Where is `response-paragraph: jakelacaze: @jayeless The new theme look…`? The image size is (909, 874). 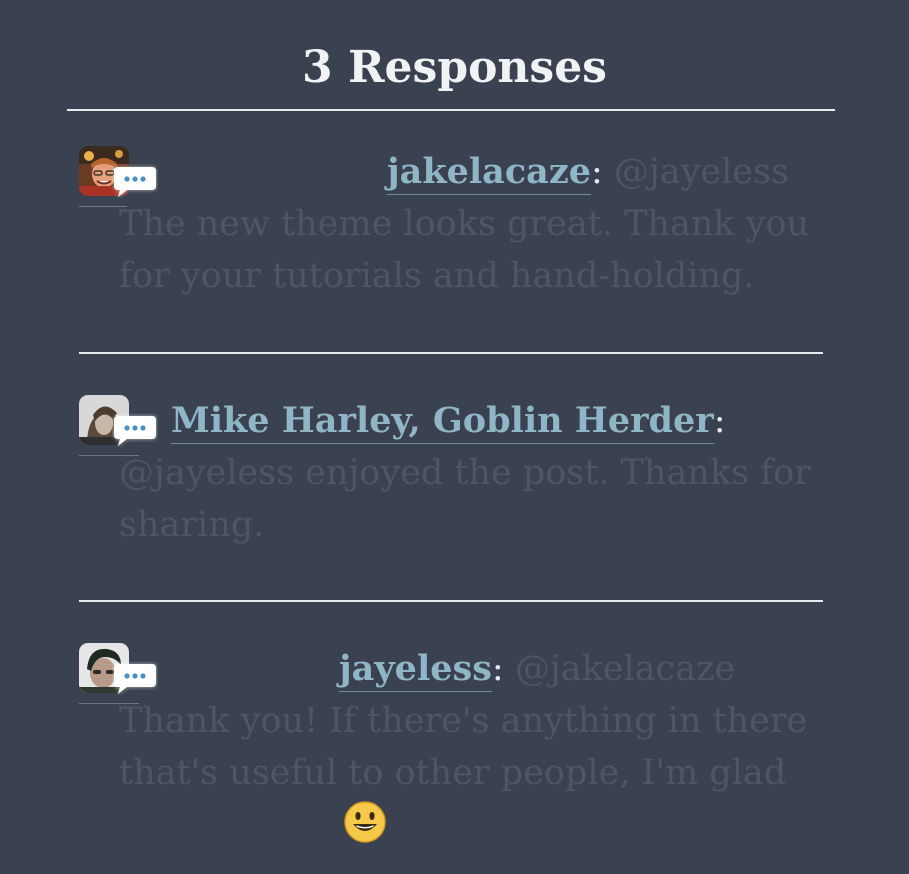
response-paragraph: jakelacaze: @jayeless The new theme look… is located at coordinates (451, 224).